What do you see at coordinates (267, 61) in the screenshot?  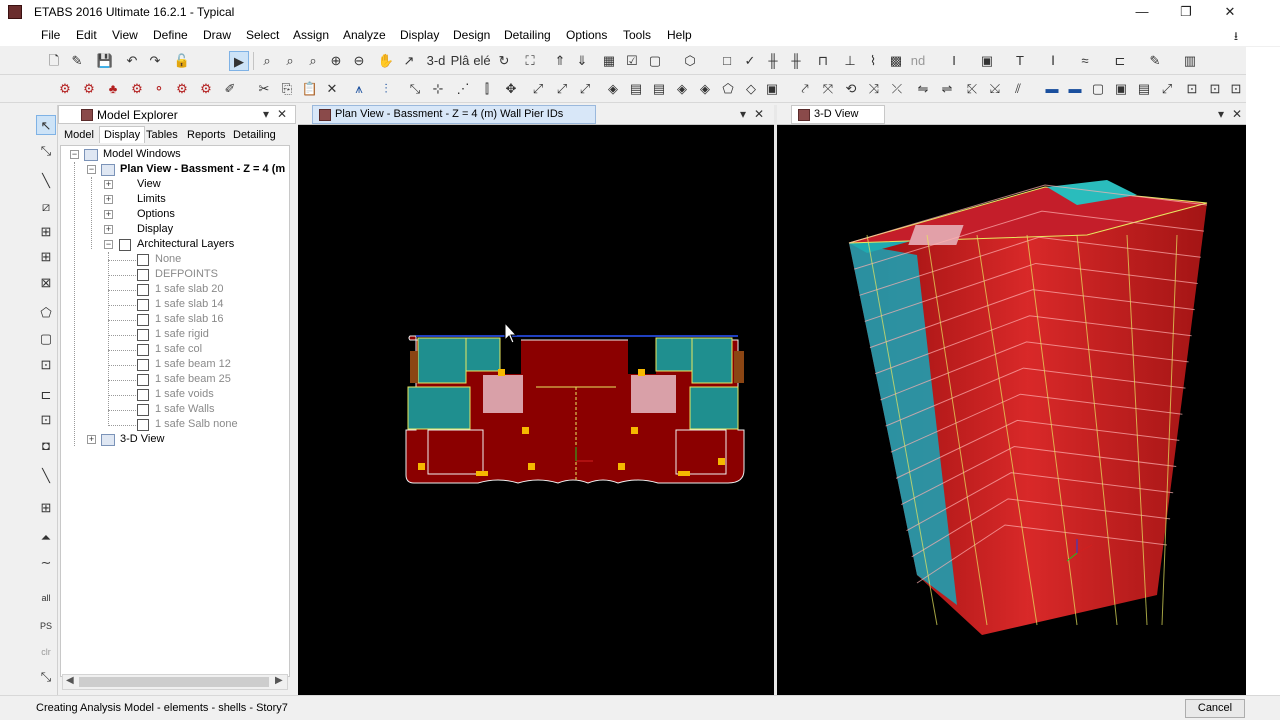 I see `zoom-window-icon: ⌕` at bounding box center [267, 61].